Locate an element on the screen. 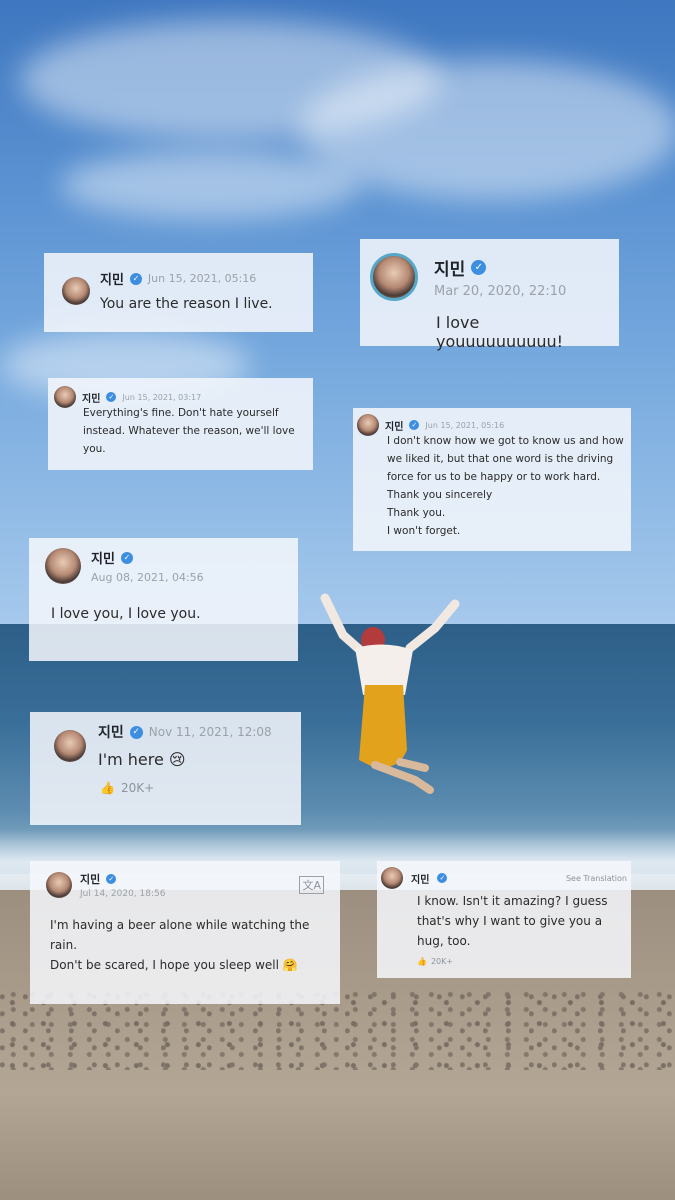 This screenshot has width=675, height=1200. post-date: Aug 08, 2021, 04:56 is located at coordinates (147, 577).